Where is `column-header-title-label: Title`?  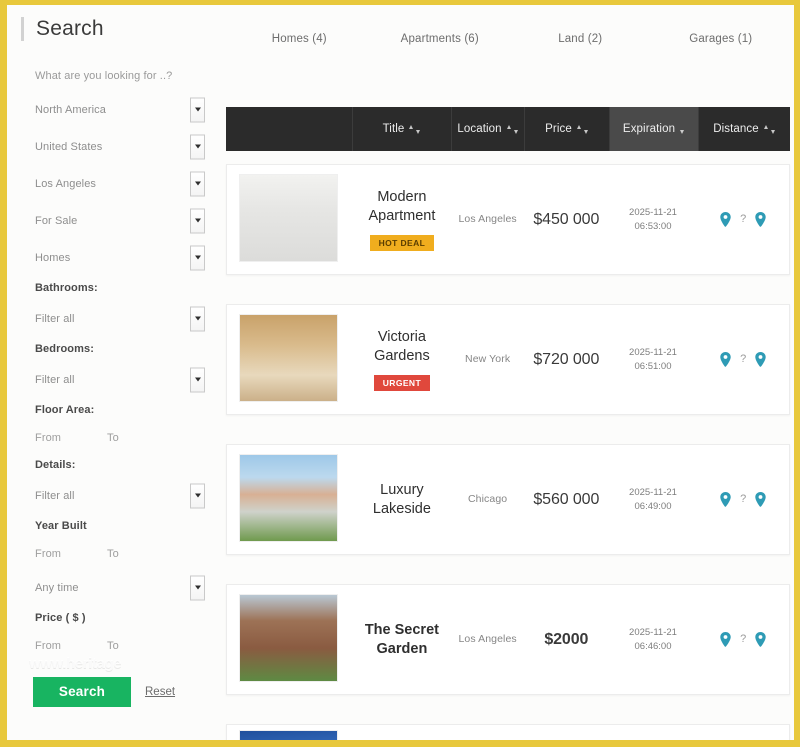
column-header-title-label: Title is located at coordinates (393, 129).